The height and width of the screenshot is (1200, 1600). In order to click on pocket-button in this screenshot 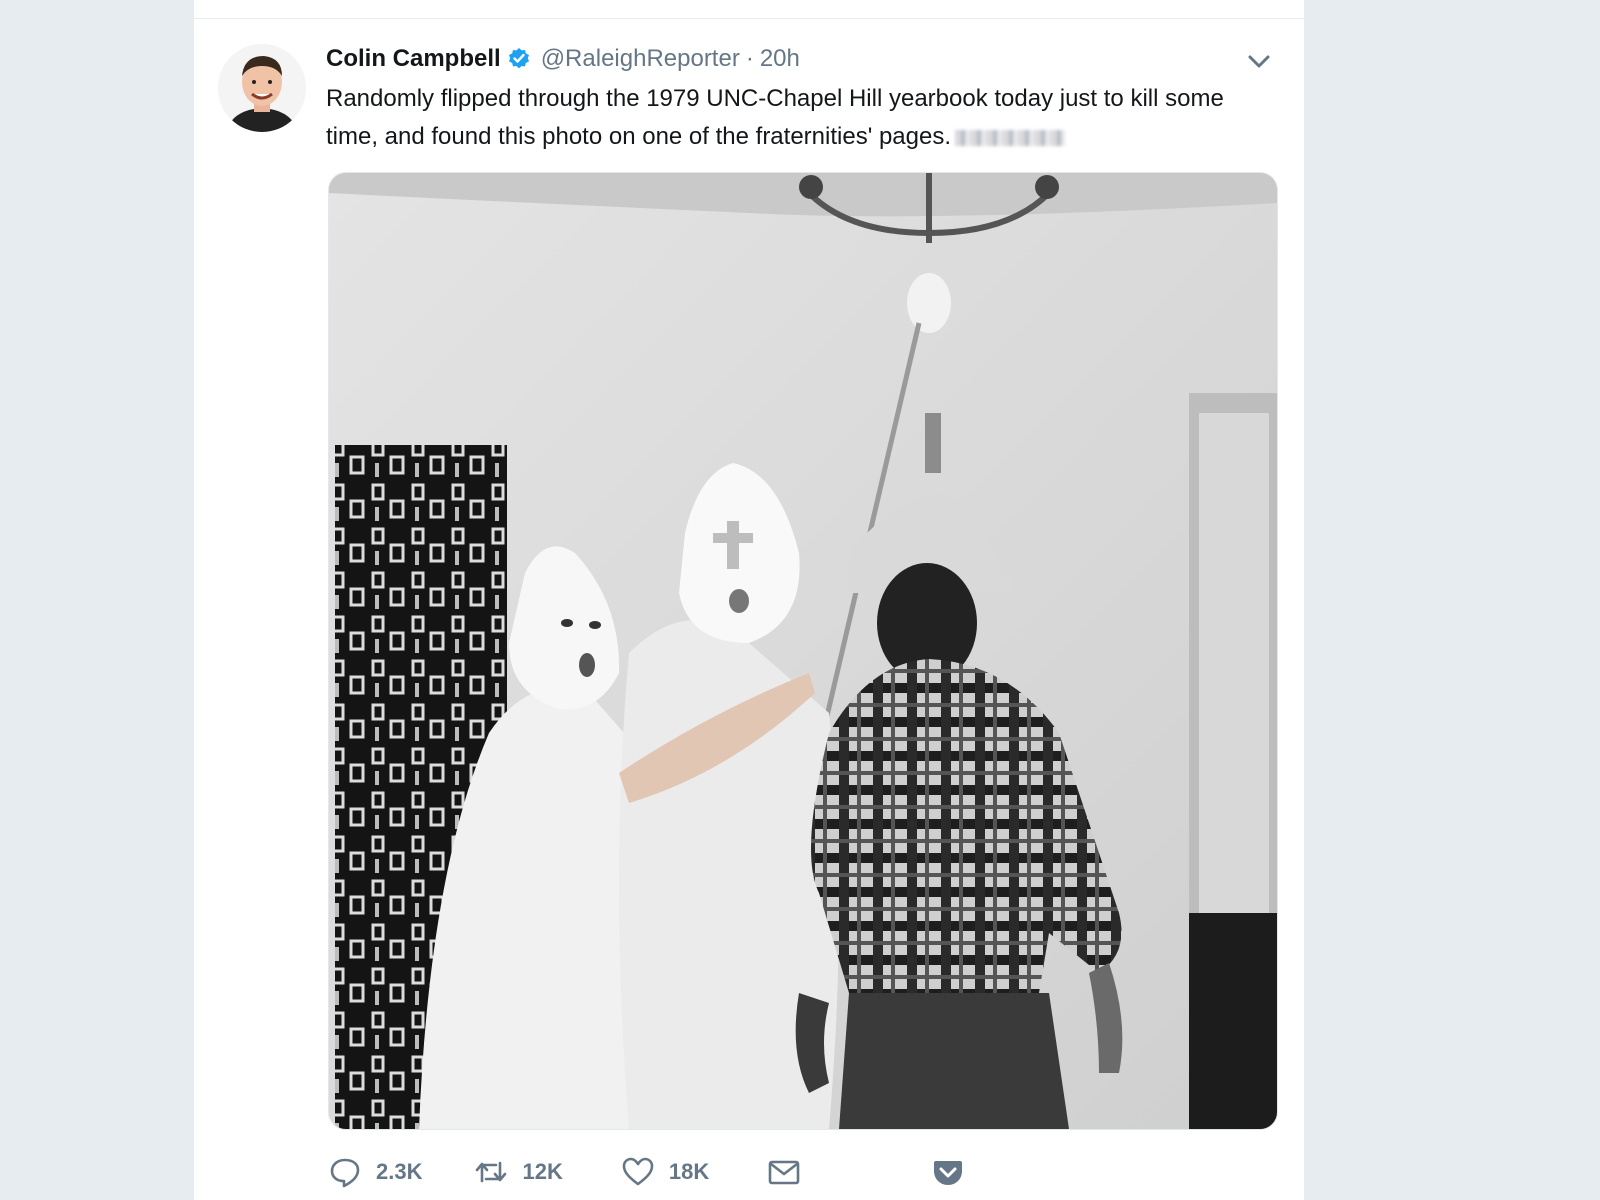, I will do `click(948, 1172)`.